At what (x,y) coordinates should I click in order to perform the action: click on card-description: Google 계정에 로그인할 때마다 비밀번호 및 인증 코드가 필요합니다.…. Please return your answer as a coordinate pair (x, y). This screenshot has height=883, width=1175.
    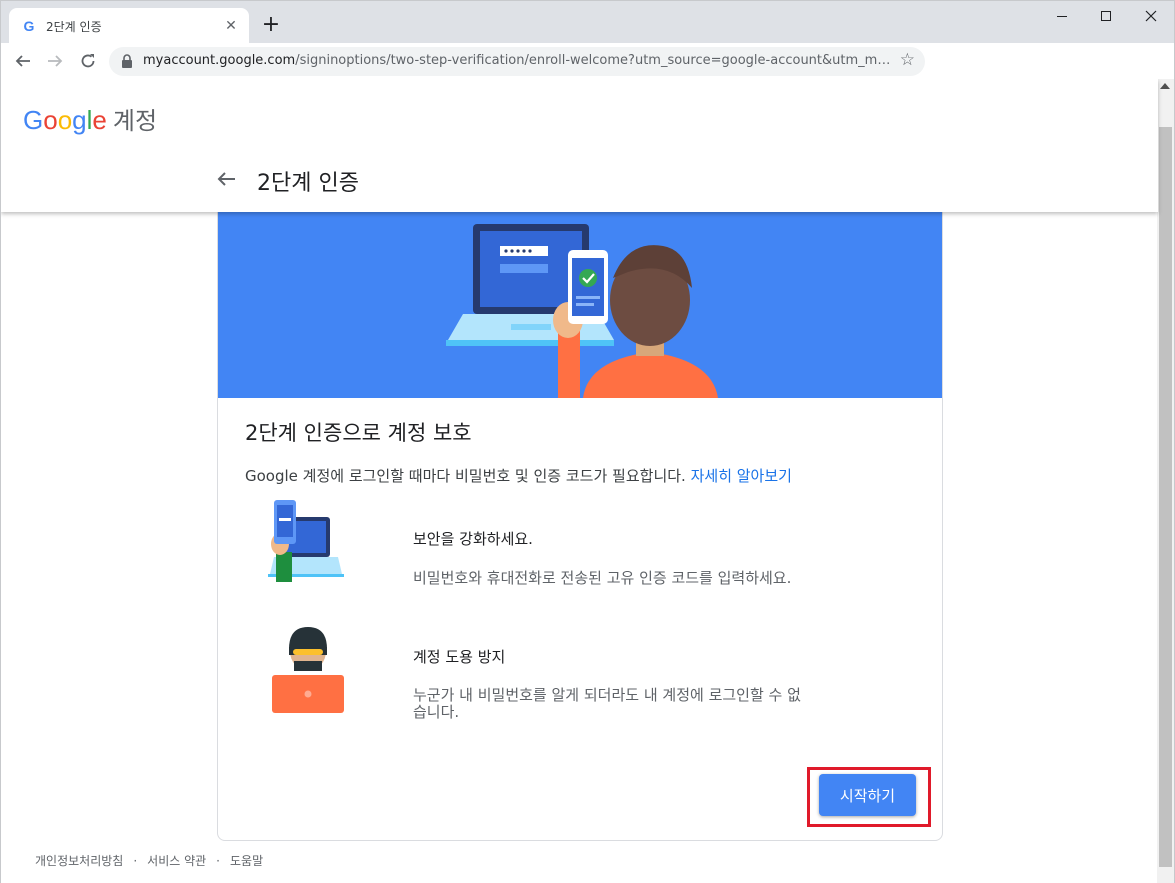
    Looking at the image, I should click on (518, 475).